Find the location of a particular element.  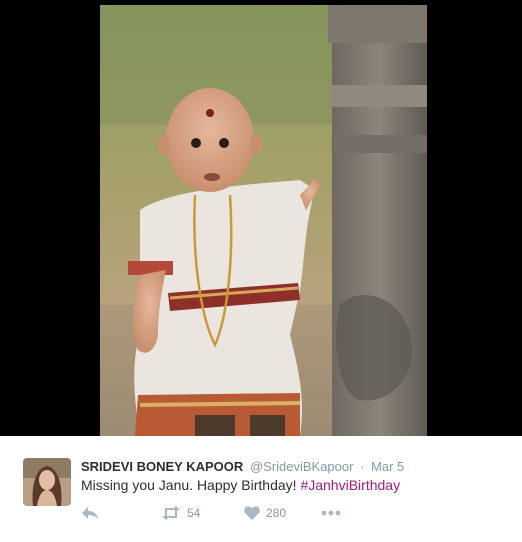

like-count: 280 is located at coordinates (276, 513).